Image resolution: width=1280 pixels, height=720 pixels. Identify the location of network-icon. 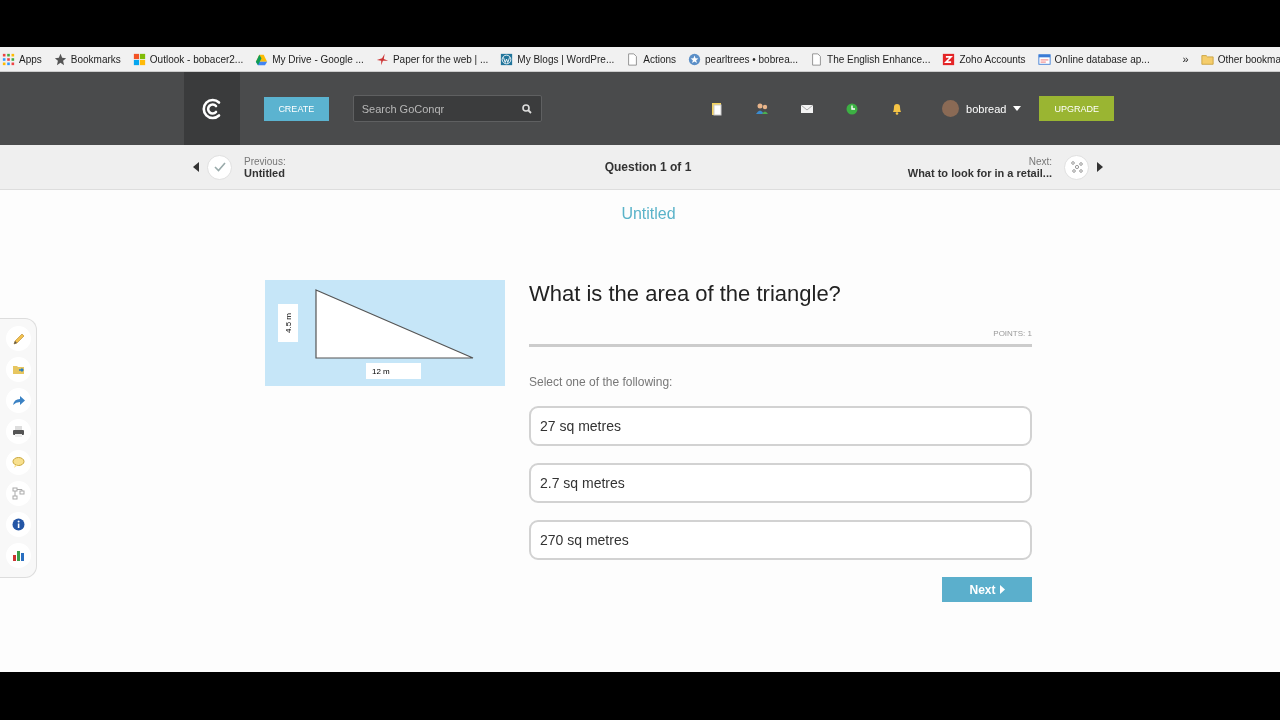
(1076, 167).